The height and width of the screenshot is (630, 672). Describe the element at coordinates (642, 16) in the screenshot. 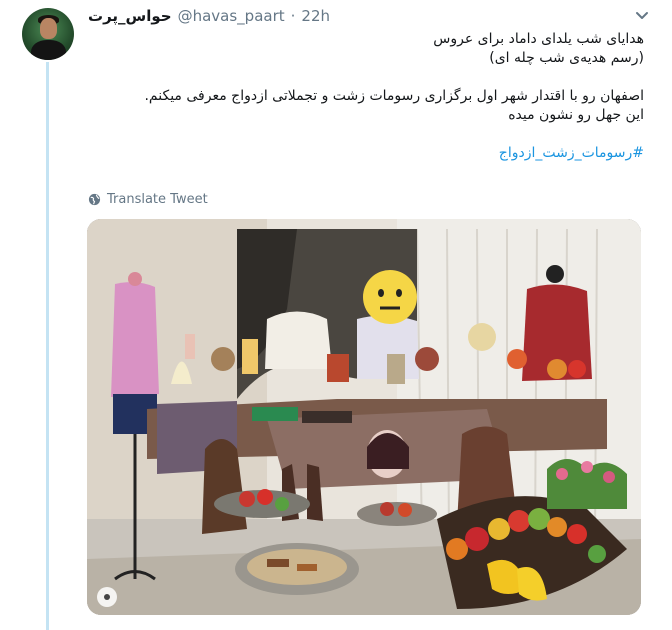

I see `chevron-down-icon` at that location.